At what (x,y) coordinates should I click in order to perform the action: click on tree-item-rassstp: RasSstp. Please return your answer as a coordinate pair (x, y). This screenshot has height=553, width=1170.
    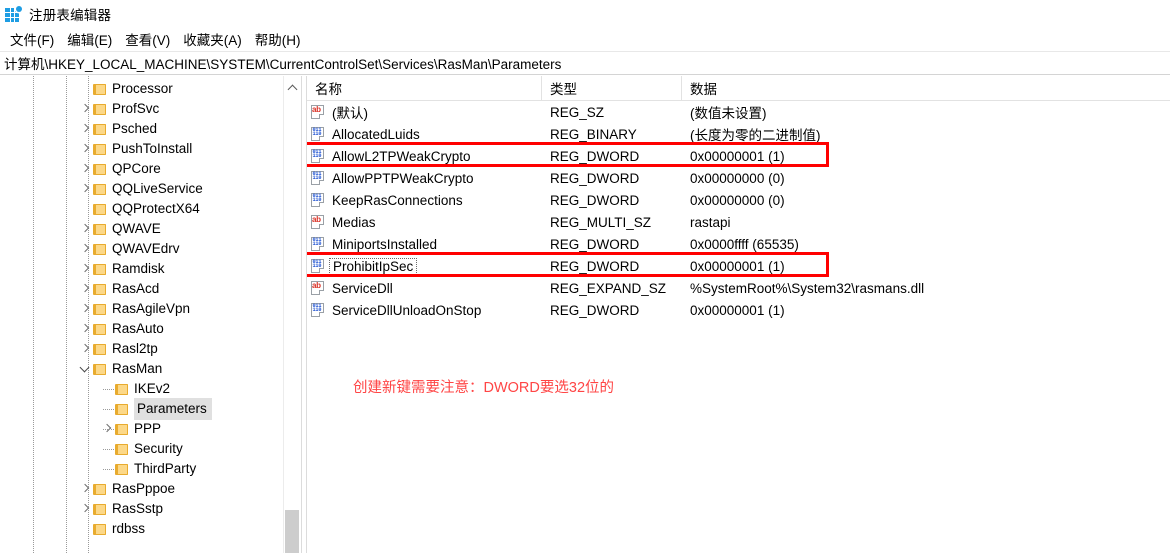
    Looking at the image, I should click on (142, 509).